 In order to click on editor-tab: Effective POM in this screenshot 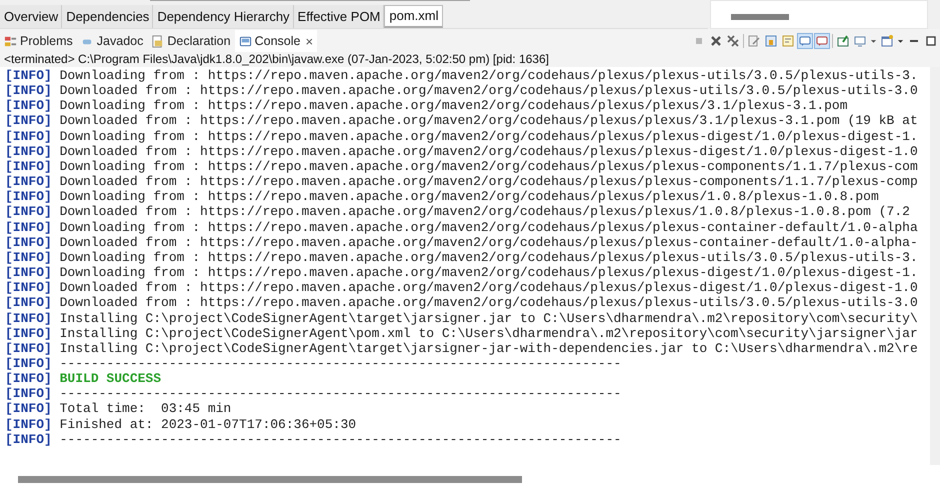, I will do `click(339, 16)`.